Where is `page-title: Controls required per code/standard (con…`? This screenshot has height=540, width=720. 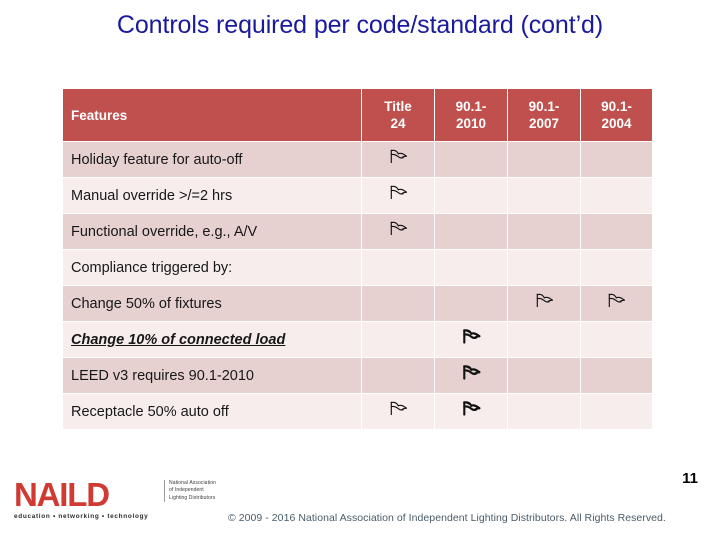 page-title: Controls required per code/standard (con… is located at coordinates (360, 25).